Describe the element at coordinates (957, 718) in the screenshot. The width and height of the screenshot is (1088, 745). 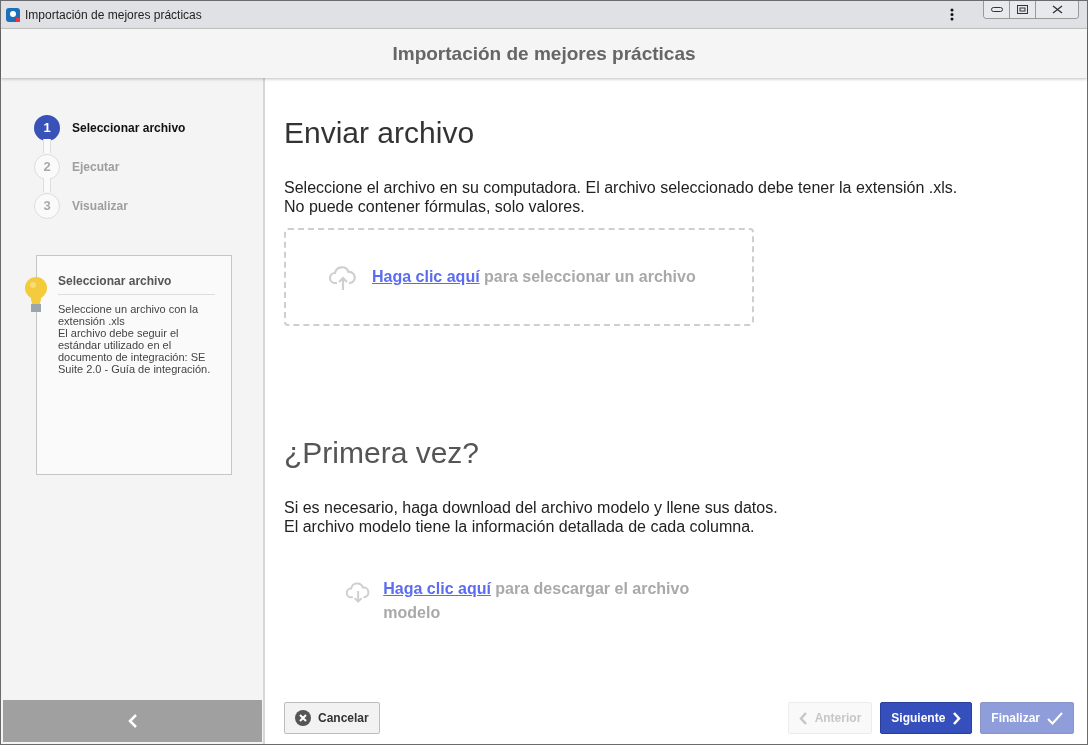
I see `chevron-right-icon` at that location.